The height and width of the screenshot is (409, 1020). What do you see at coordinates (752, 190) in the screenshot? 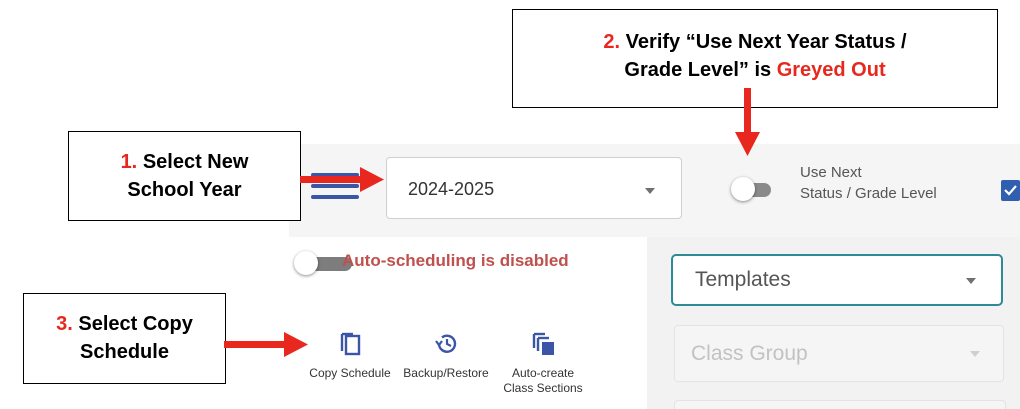
I see `use-next-year-toggle` at bounding box center [752, 190].